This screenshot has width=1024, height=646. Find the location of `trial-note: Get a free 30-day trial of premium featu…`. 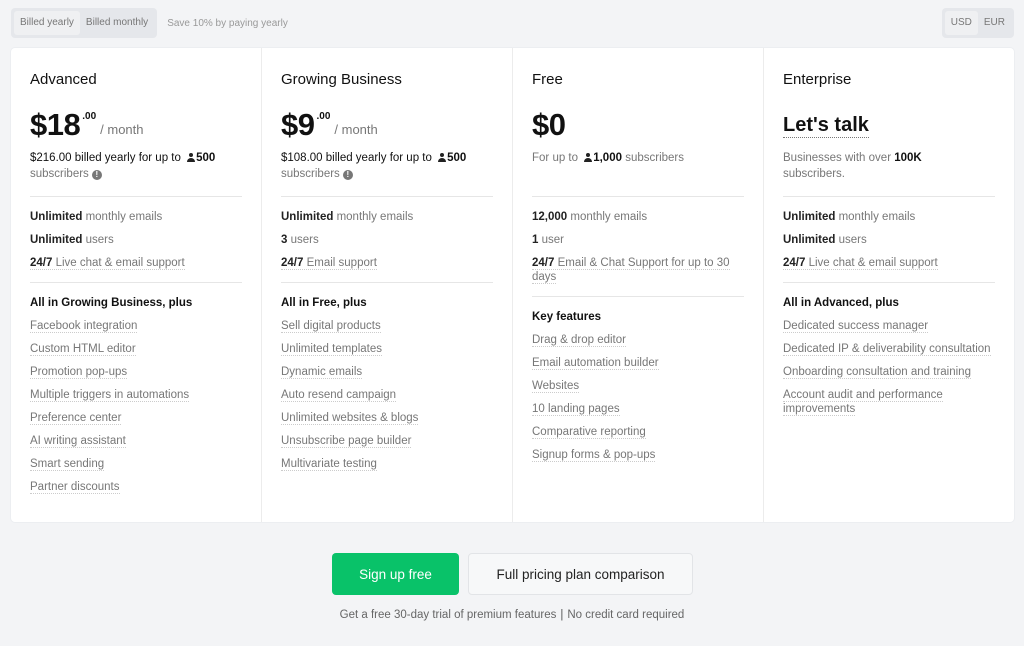

trial-note: Get a free 30-day trial of premium featu… is located at coordinates (512, 615).